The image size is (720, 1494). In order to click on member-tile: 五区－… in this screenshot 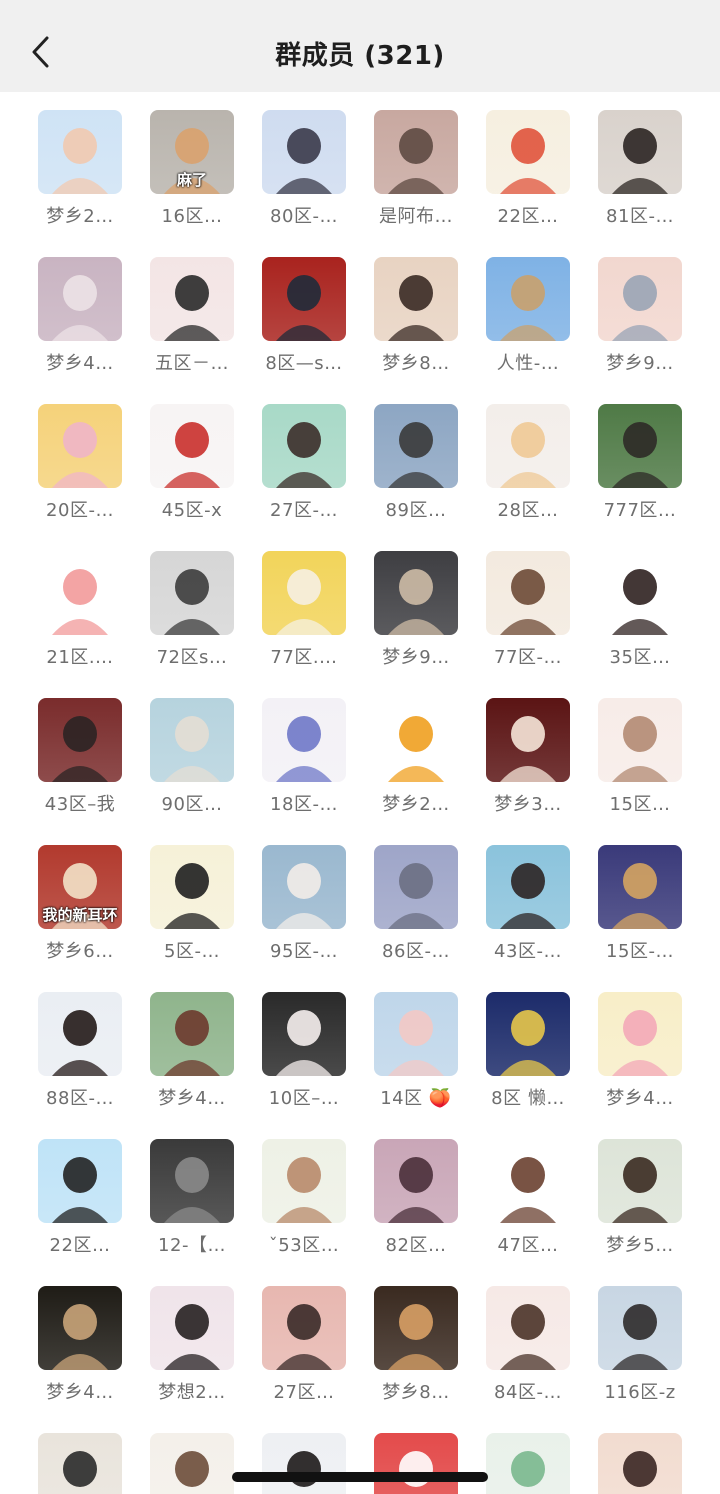, I will do `click(192, 309)`.